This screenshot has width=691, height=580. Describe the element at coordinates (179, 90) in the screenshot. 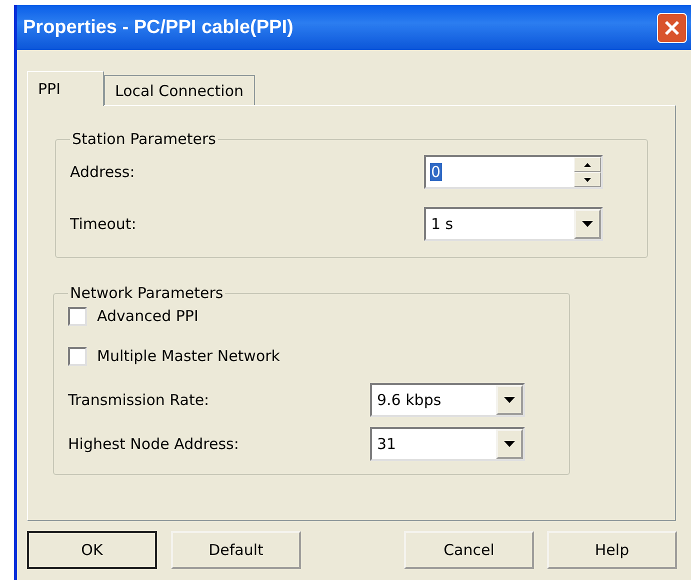

I see `tab: Local Connection` at that location.